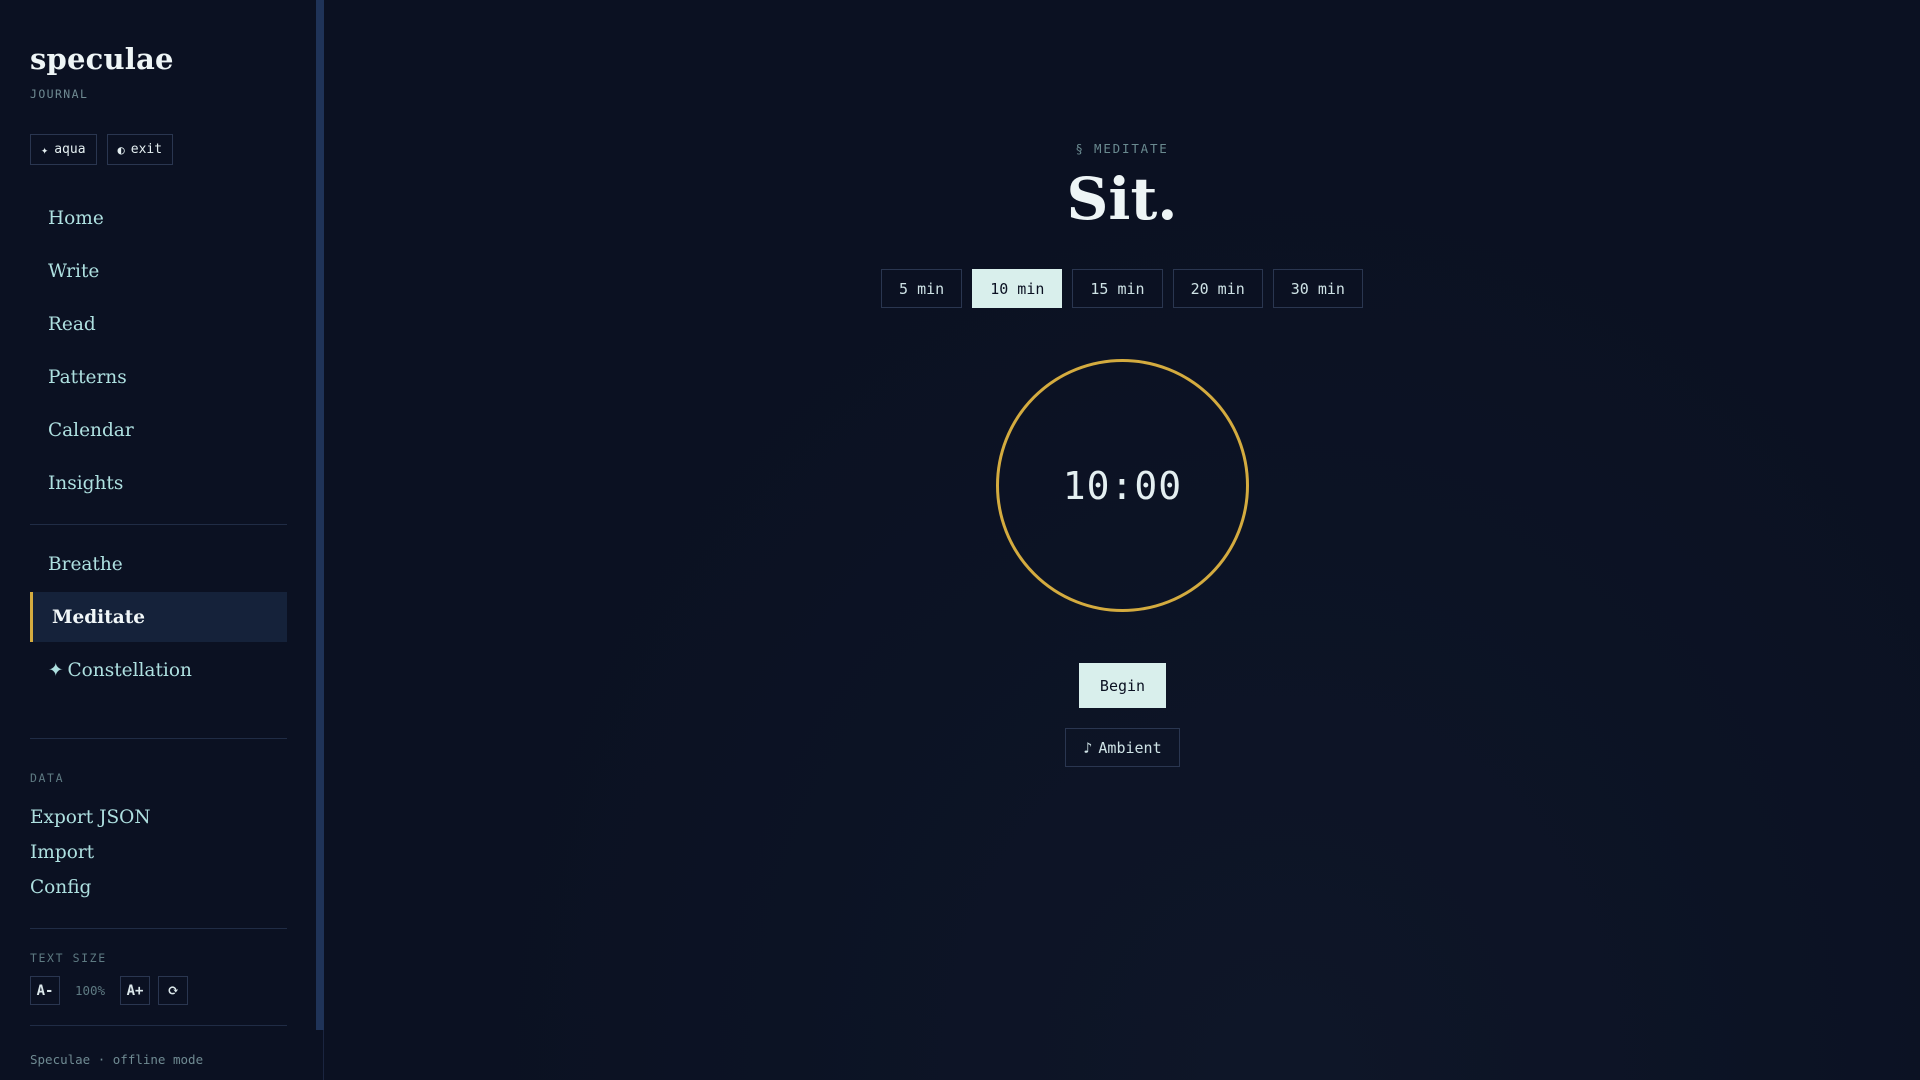 Image resolution: width=1920 pixels, height=1080 pixels. Describe the element at coordinates (158, 1025) in the screenshot. I see `footer-divider` at that location.